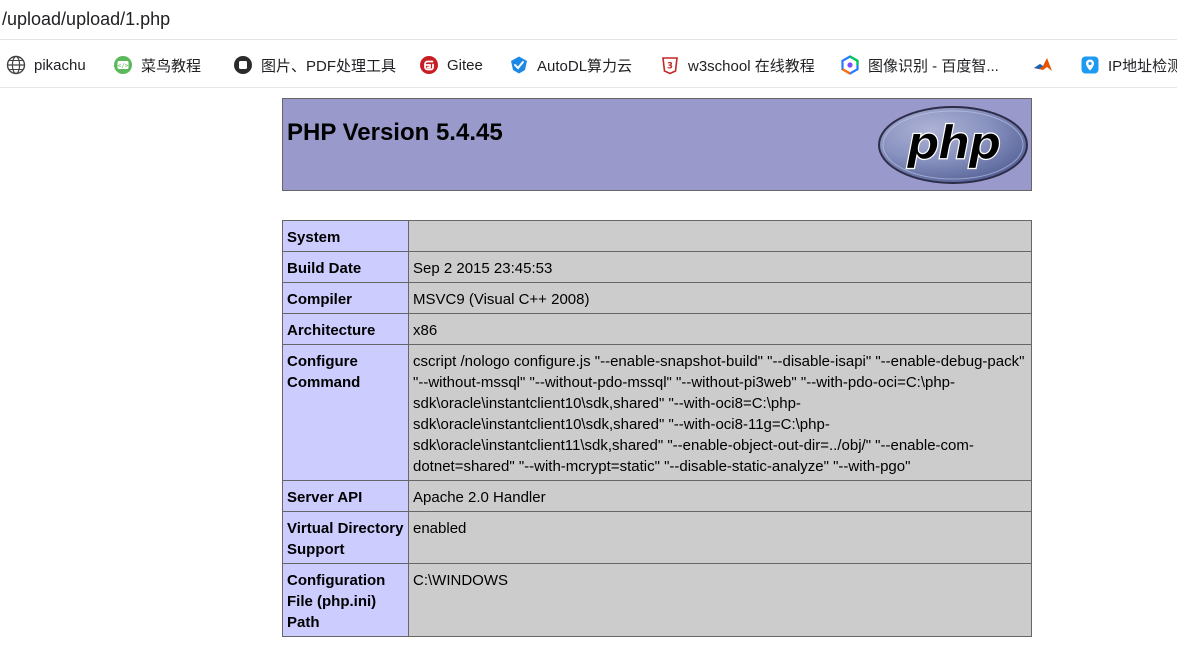 This screenshot has width=1177, height=648. Describe the element at coordinates (720, 267) in the screenshot. I see `row-value: Sep 2 2015 23:45:53` at that location.